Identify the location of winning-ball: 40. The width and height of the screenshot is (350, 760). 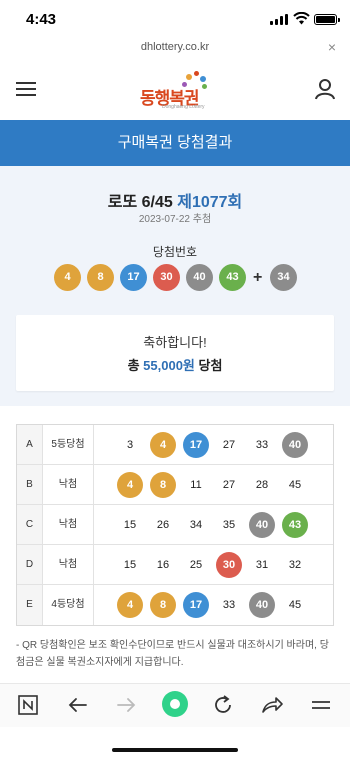
(199, 277).